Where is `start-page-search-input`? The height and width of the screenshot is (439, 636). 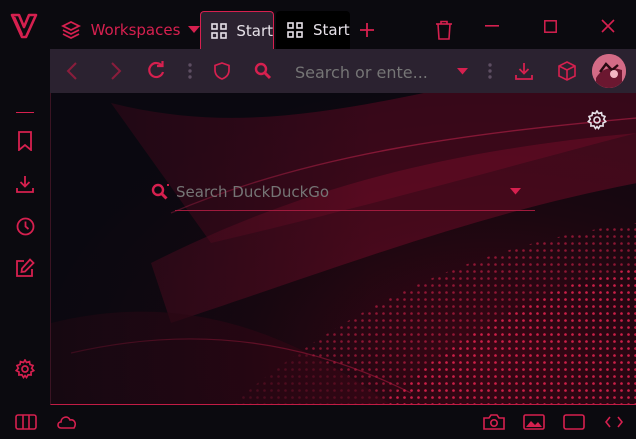
start-page-search-input is located at coordinates (339, 192).